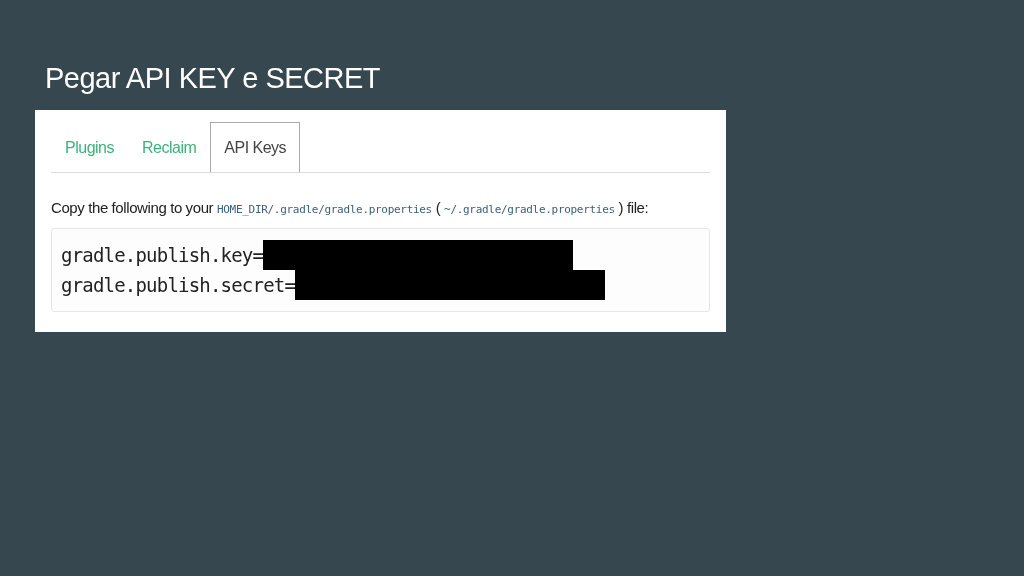 The height and width of the screenshot is (576, 1024). I want to click on tab: API Keys, so click(255, 147).